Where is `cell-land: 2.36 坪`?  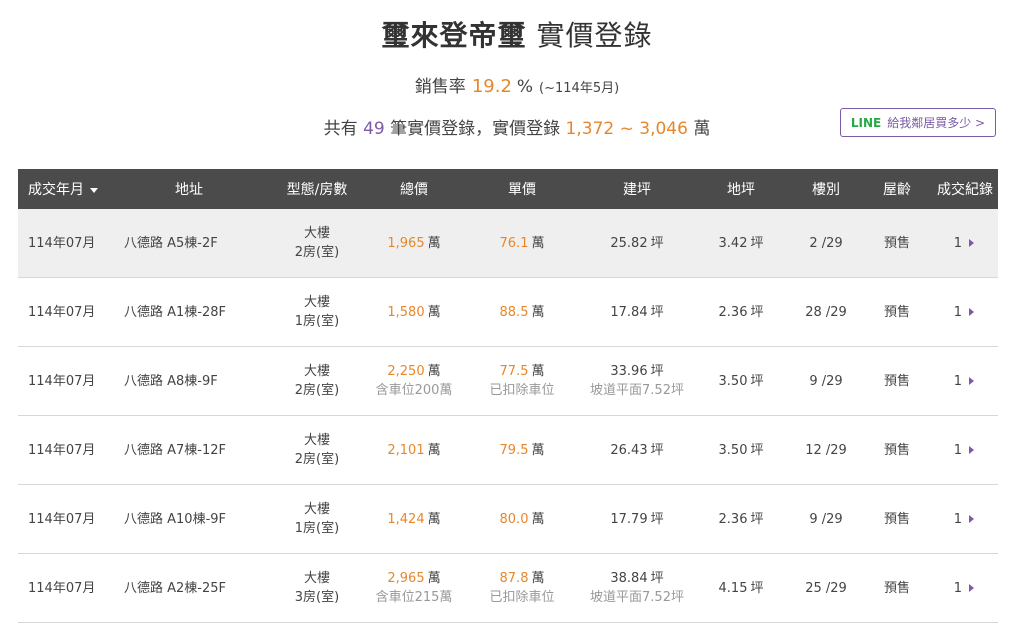 cell-land: 2.36 坪 is located at coordinates (741, 312).